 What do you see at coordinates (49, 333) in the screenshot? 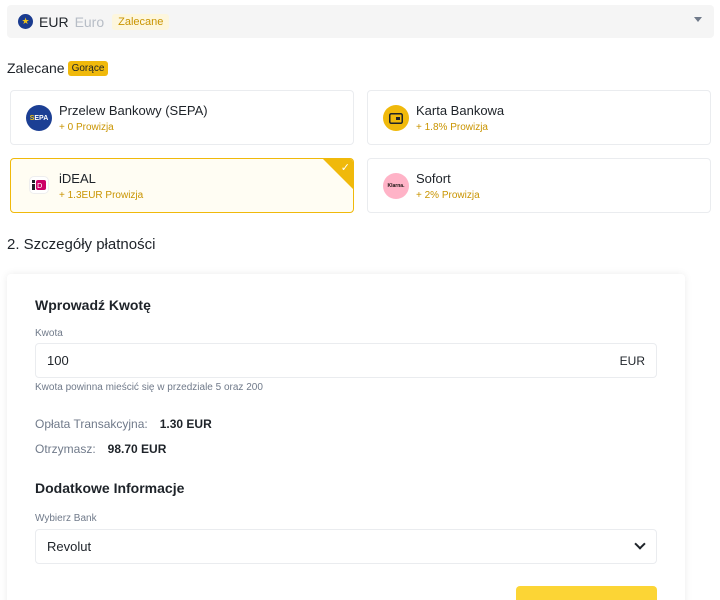
I see `amount-label: Kwota` at bounding box center [49, 333].